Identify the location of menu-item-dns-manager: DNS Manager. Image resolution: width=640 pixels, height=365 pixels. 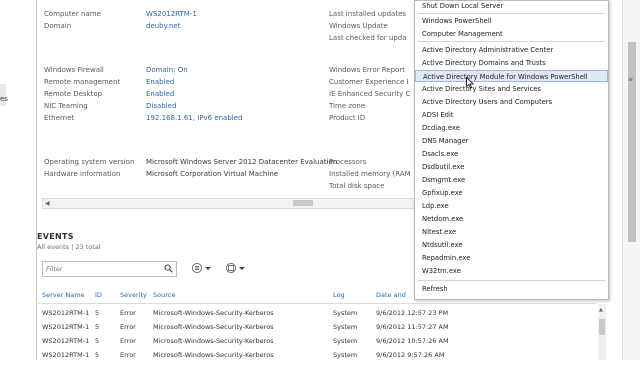
(511, 141).